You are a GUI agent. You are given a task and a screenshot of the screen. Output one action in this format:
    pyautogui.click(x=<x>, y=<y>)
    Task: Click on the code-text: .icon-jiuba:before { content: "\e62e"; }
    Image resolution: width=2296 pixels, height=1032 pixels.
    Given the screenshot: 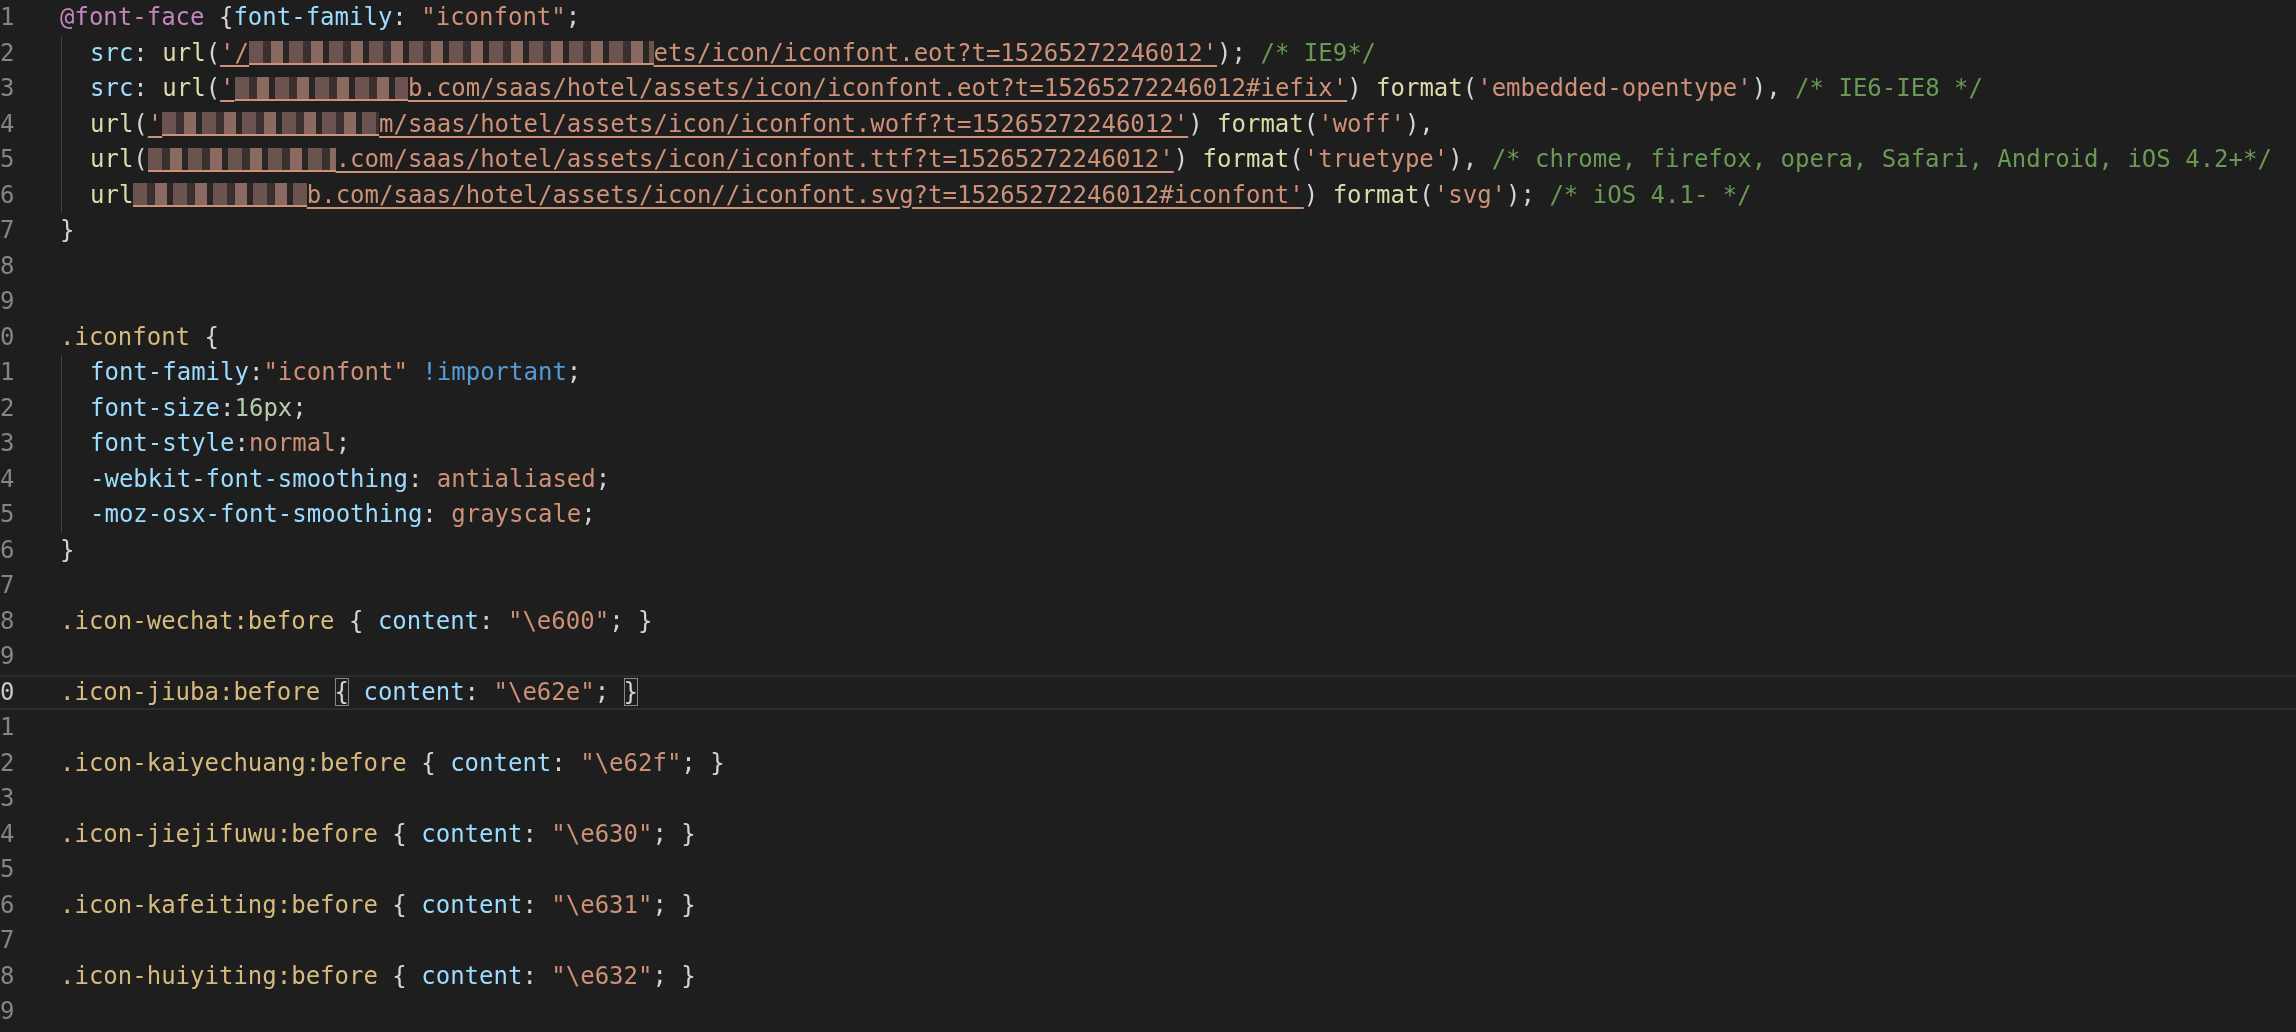 What is the action you would take?
    pyautogui.click(x=349, y=692)
    